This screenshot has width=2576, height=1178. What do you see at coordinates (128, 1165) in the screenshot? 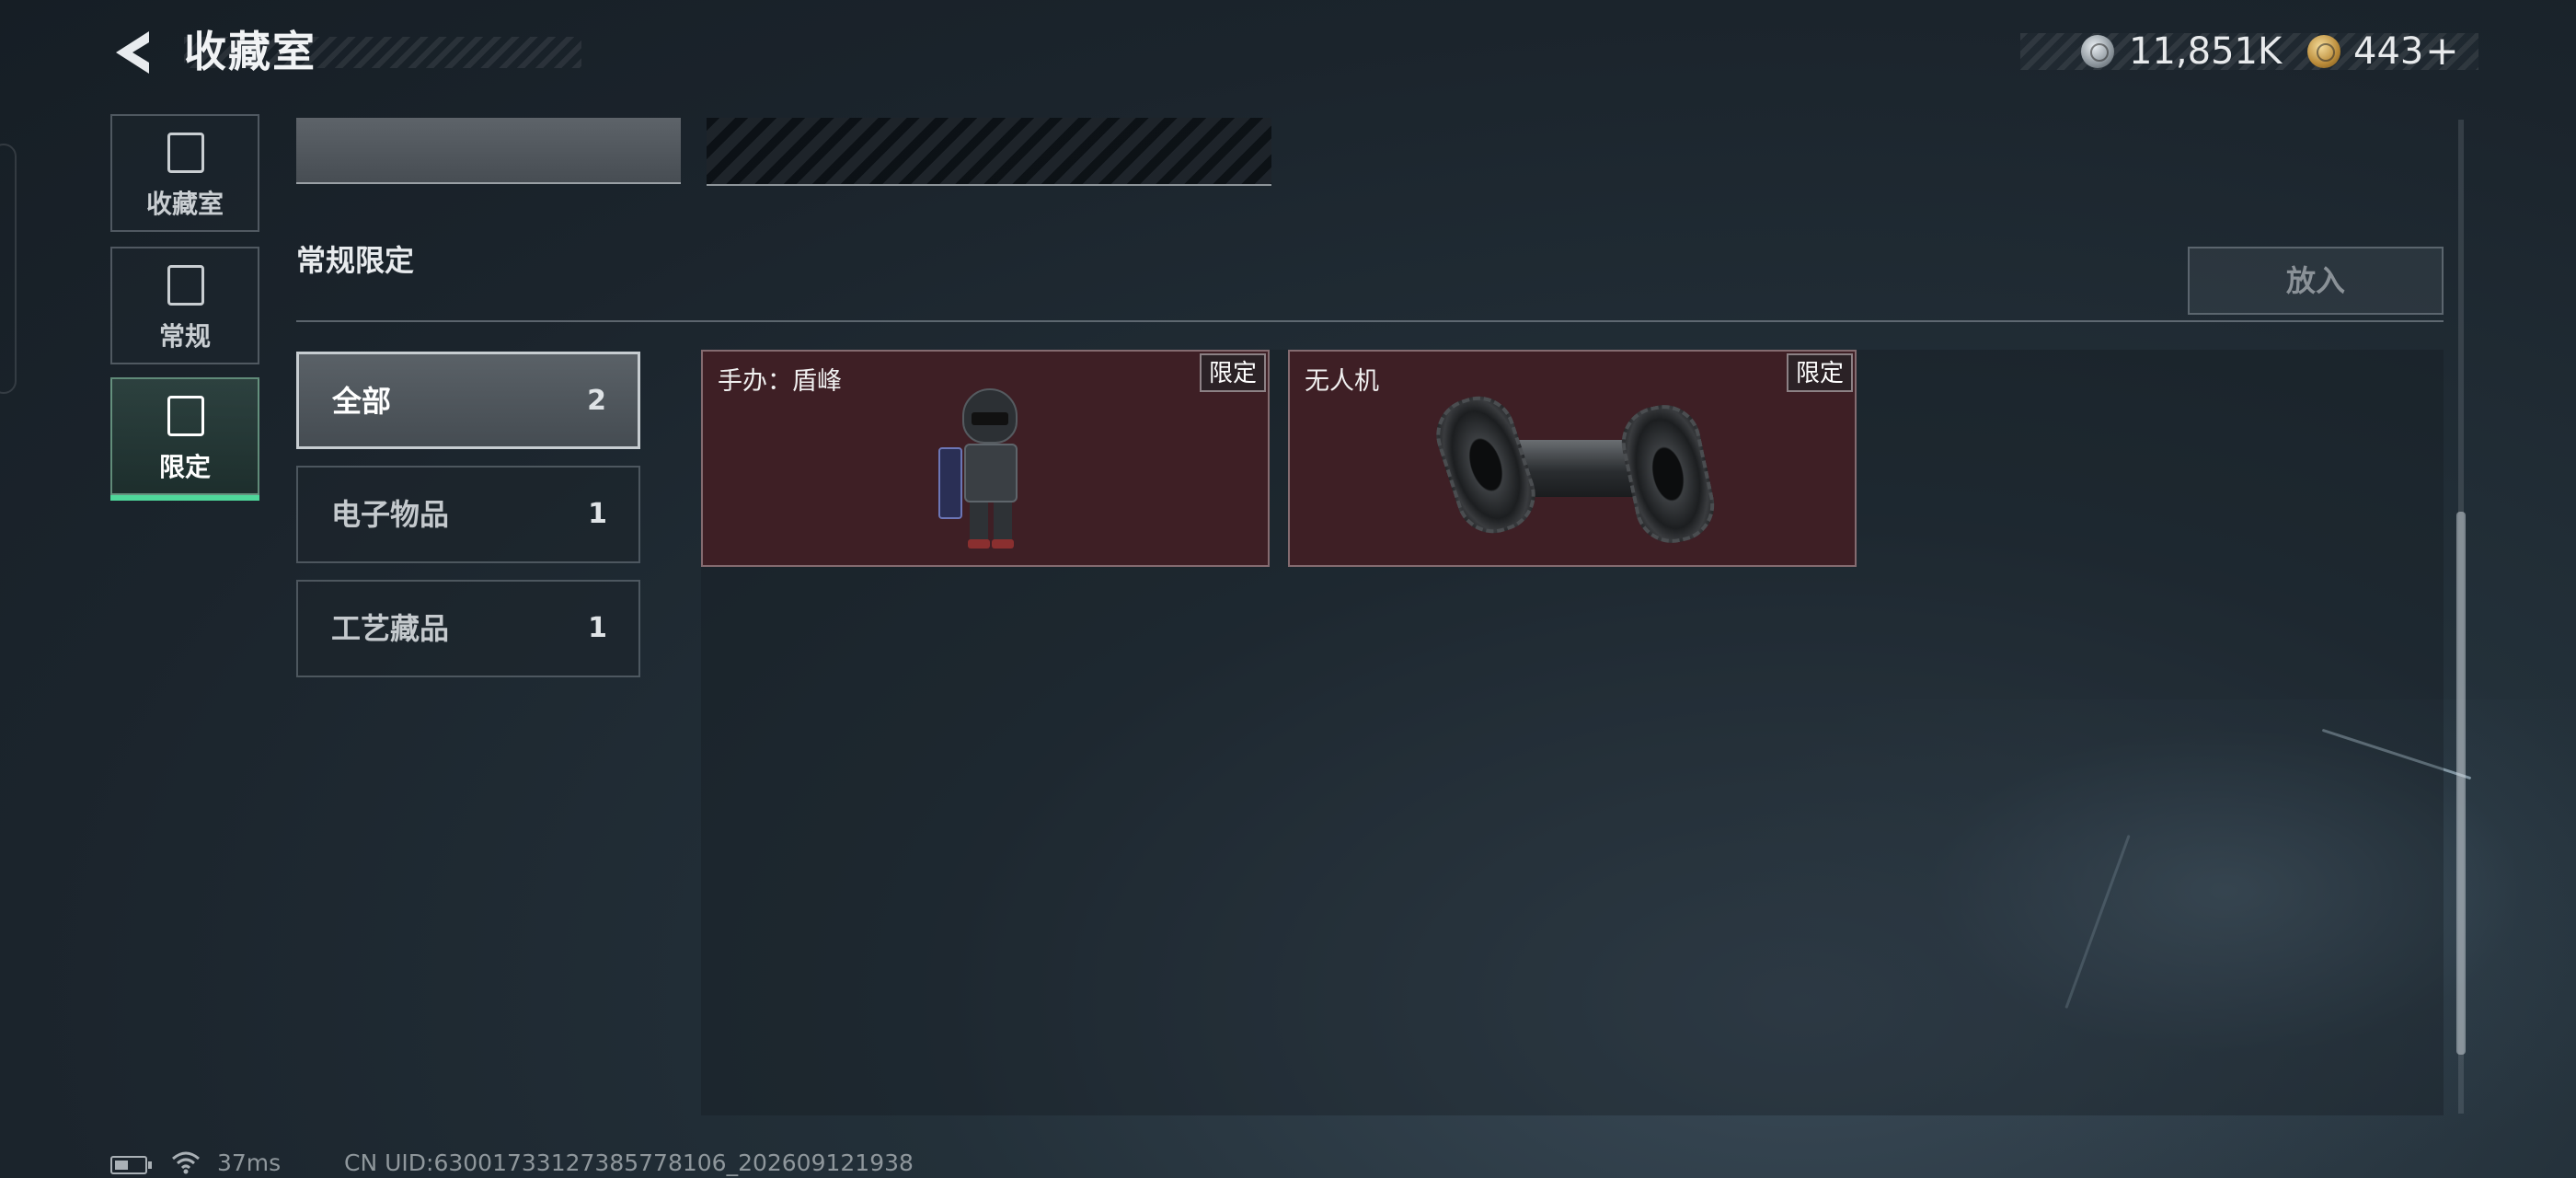
I see `battery-icon` at bounding box center [128, 1165].